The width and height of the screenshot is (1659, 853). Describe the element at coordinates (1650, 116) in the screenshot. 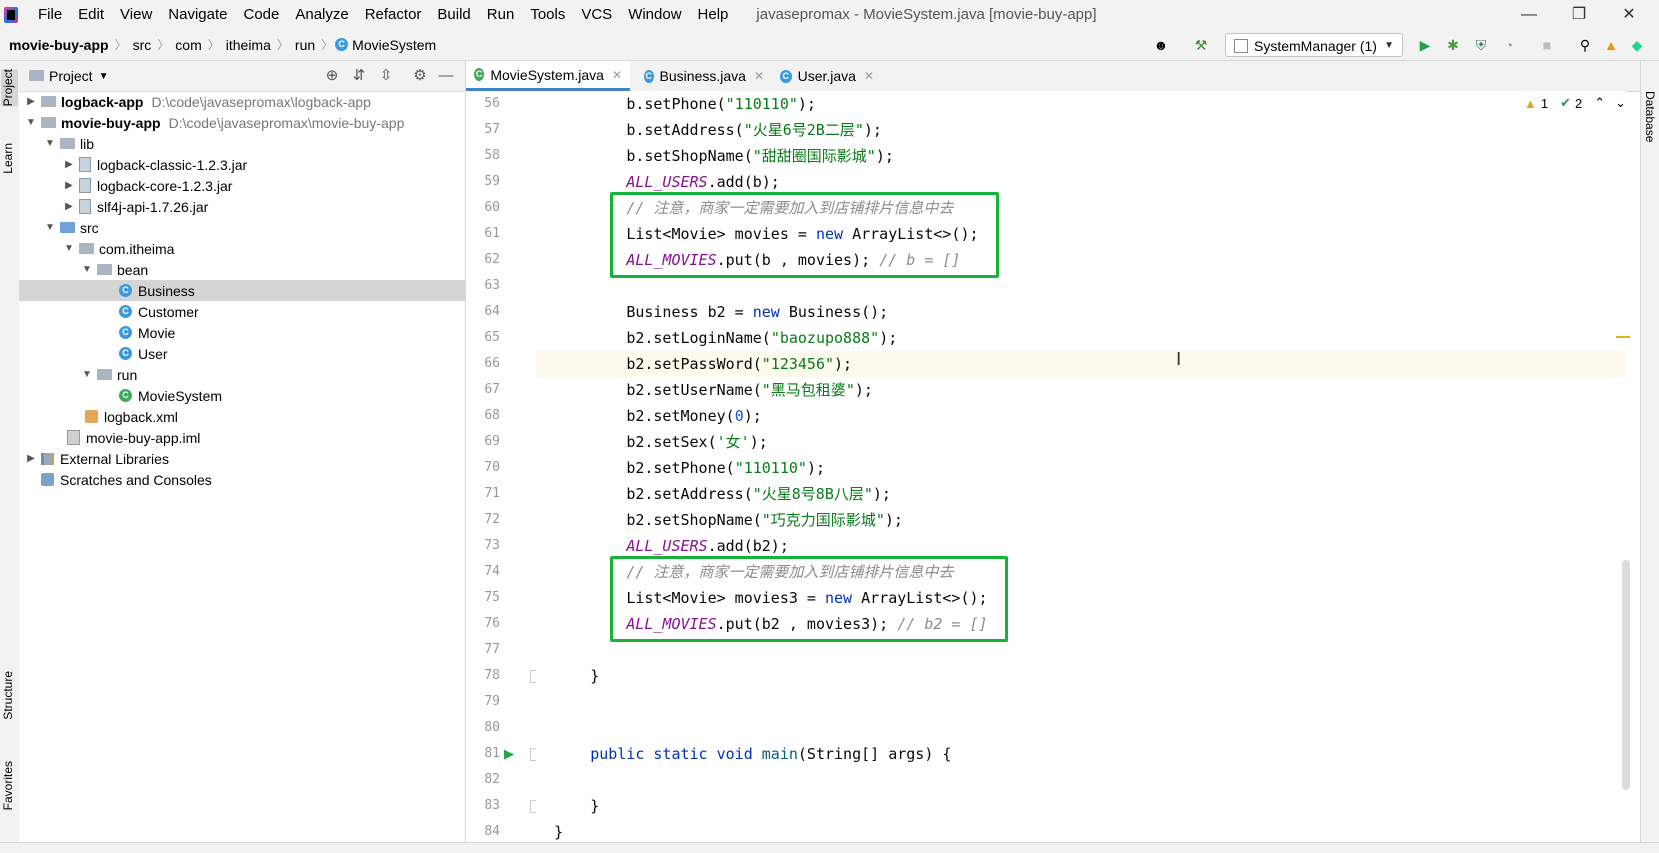

I see `database-tool-tab: Database` at that location.